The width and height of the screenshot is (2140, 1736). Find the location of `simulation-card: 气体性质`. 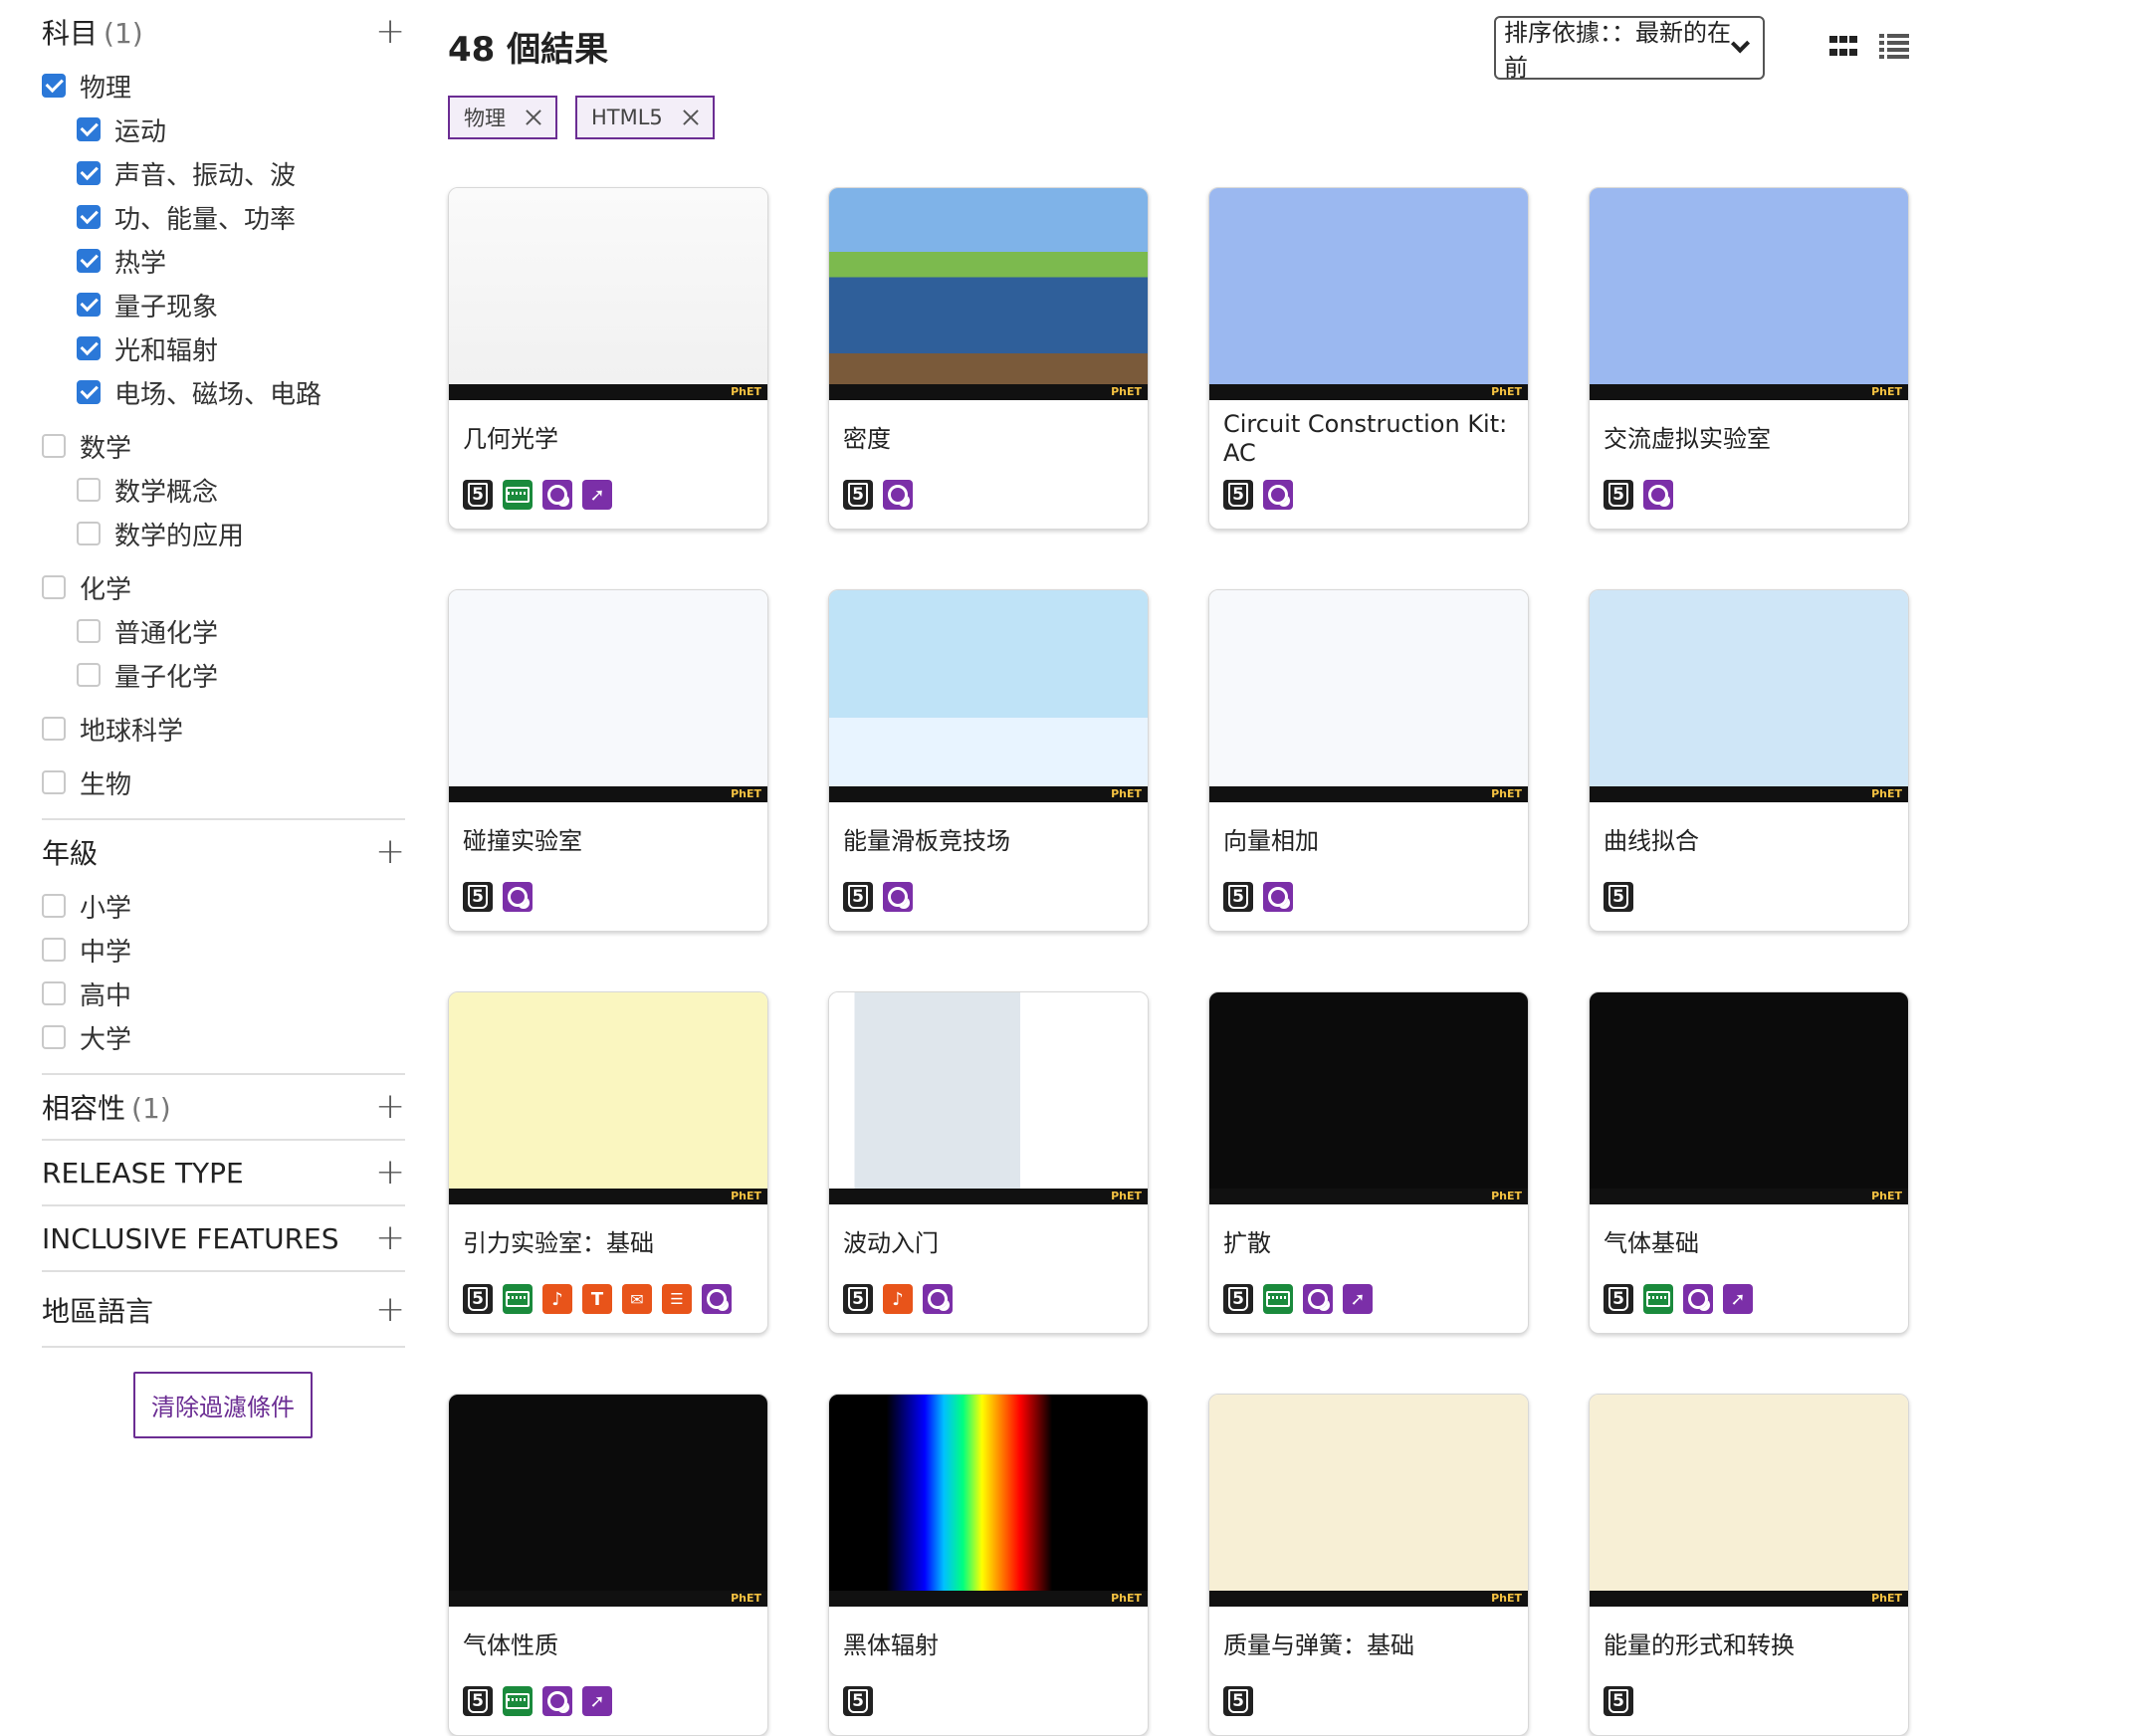

simulation-card: 气体性质 is located at coordinates (608, 1565).